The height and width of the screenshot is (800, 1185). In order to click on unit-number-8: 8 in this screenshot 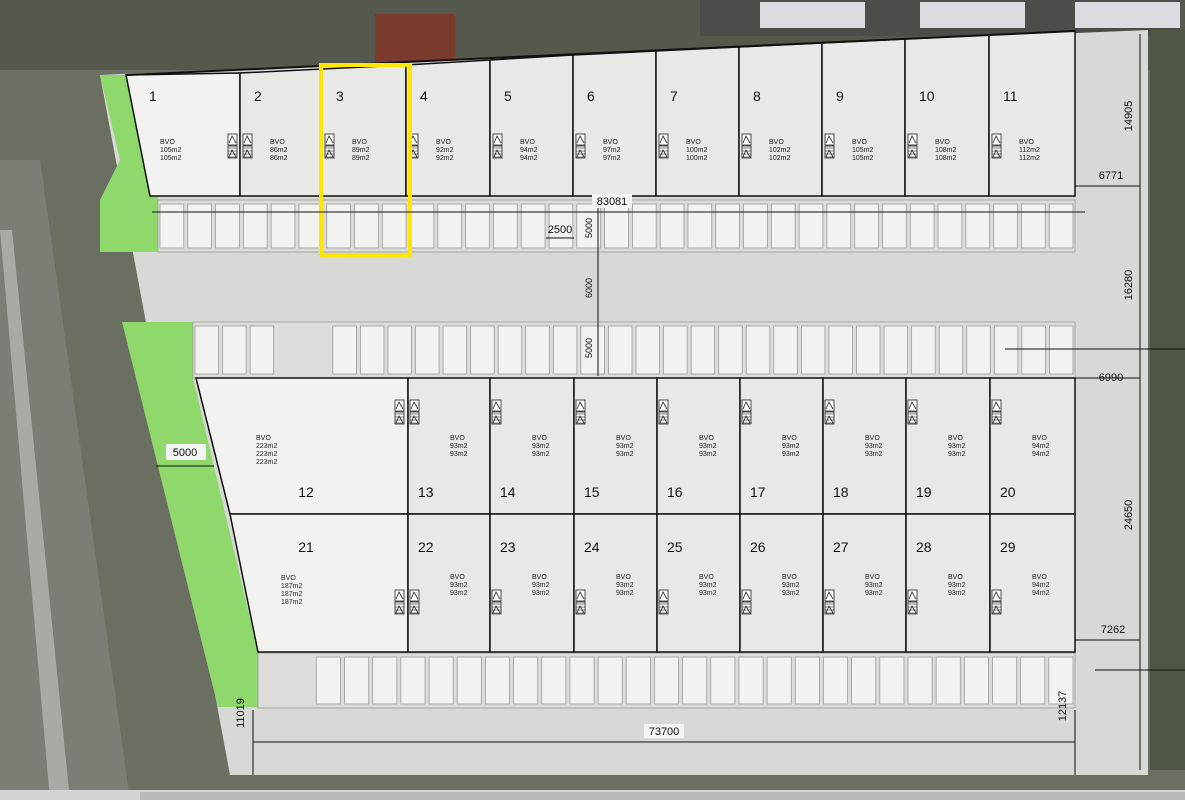, I will do `click(757, 96)`.